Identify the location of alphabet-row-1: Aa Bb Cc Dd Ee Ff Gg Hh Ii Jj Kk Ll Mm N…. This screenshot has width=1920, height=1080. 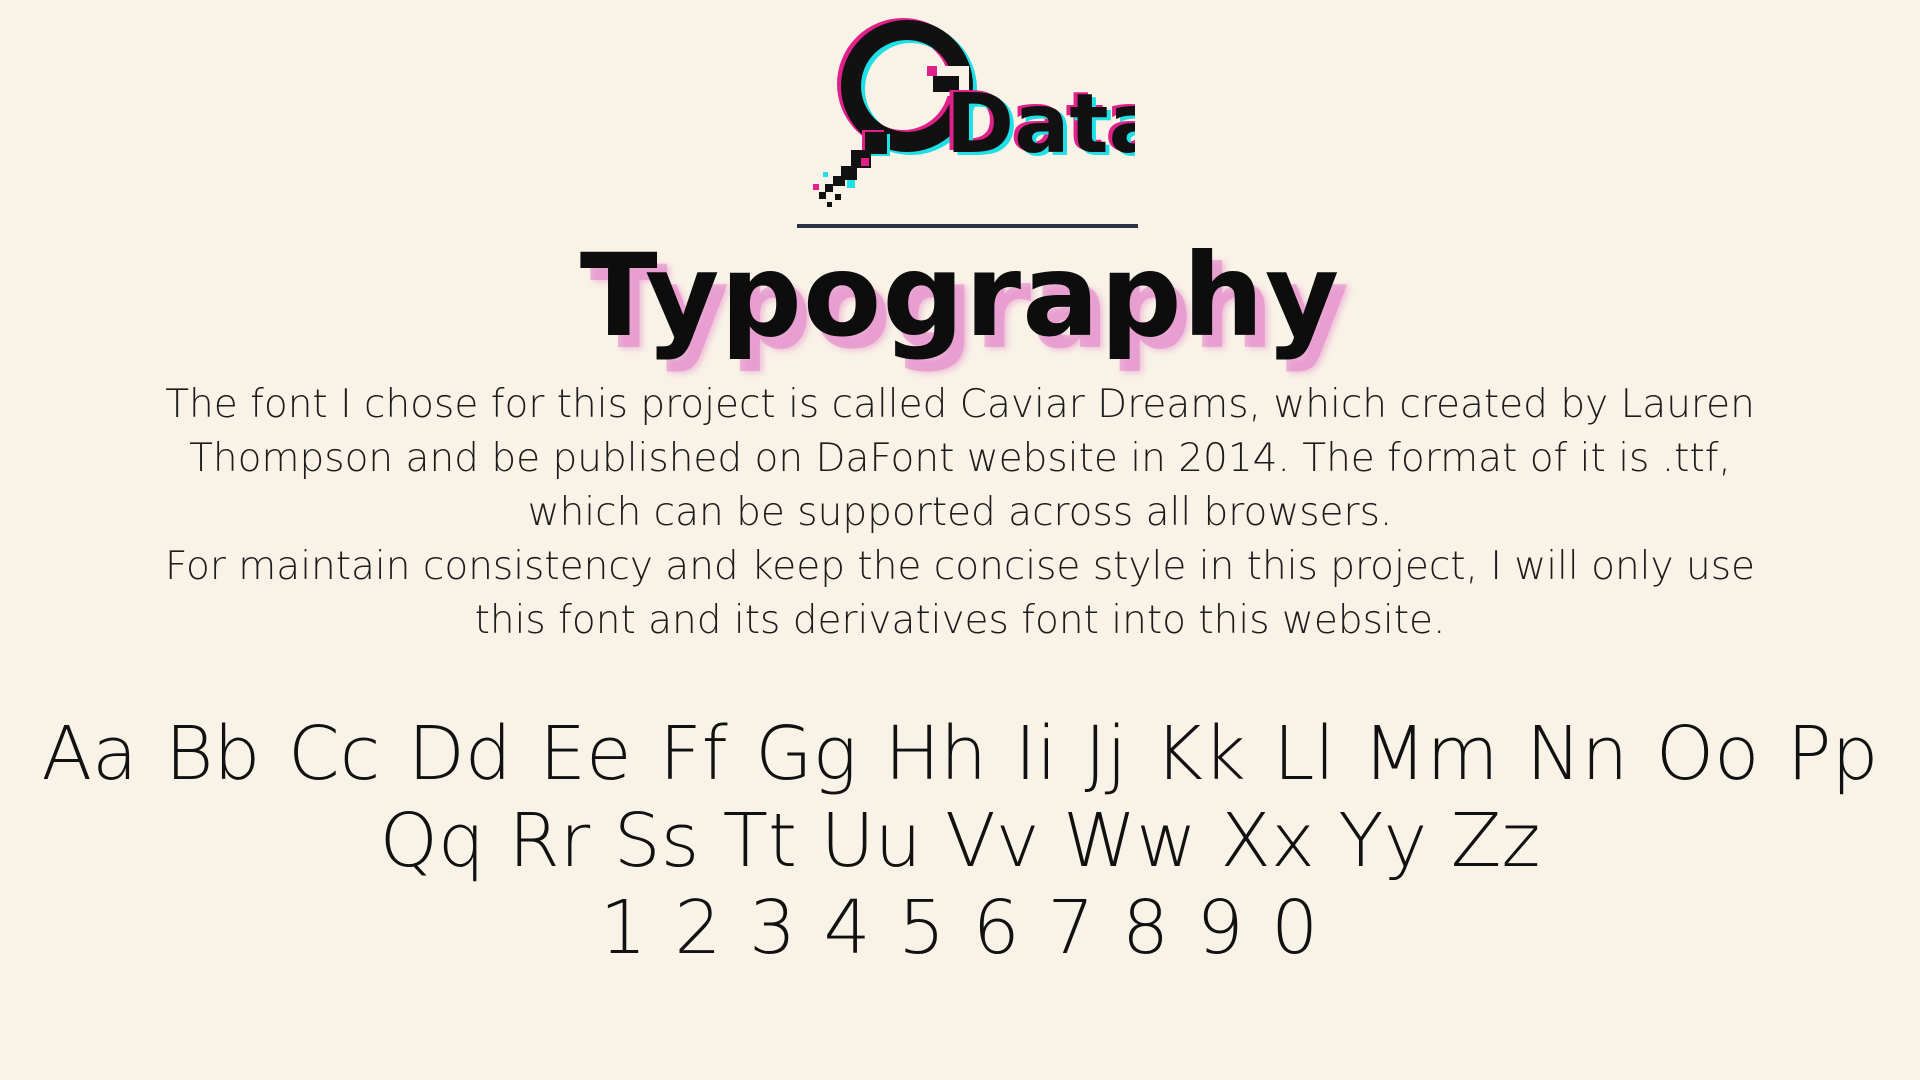
(960, 754).